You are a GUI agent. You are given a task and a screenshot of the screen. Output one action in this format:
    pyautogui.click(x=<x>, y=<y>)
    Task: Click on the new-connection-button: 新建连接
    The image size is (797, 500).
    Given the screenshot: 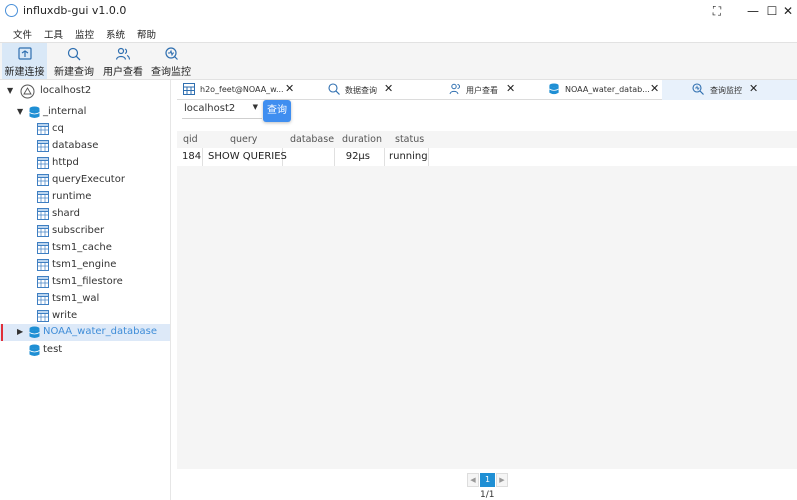 What is the action you would take?
    pyautogui.click(x=24, y=61)
    